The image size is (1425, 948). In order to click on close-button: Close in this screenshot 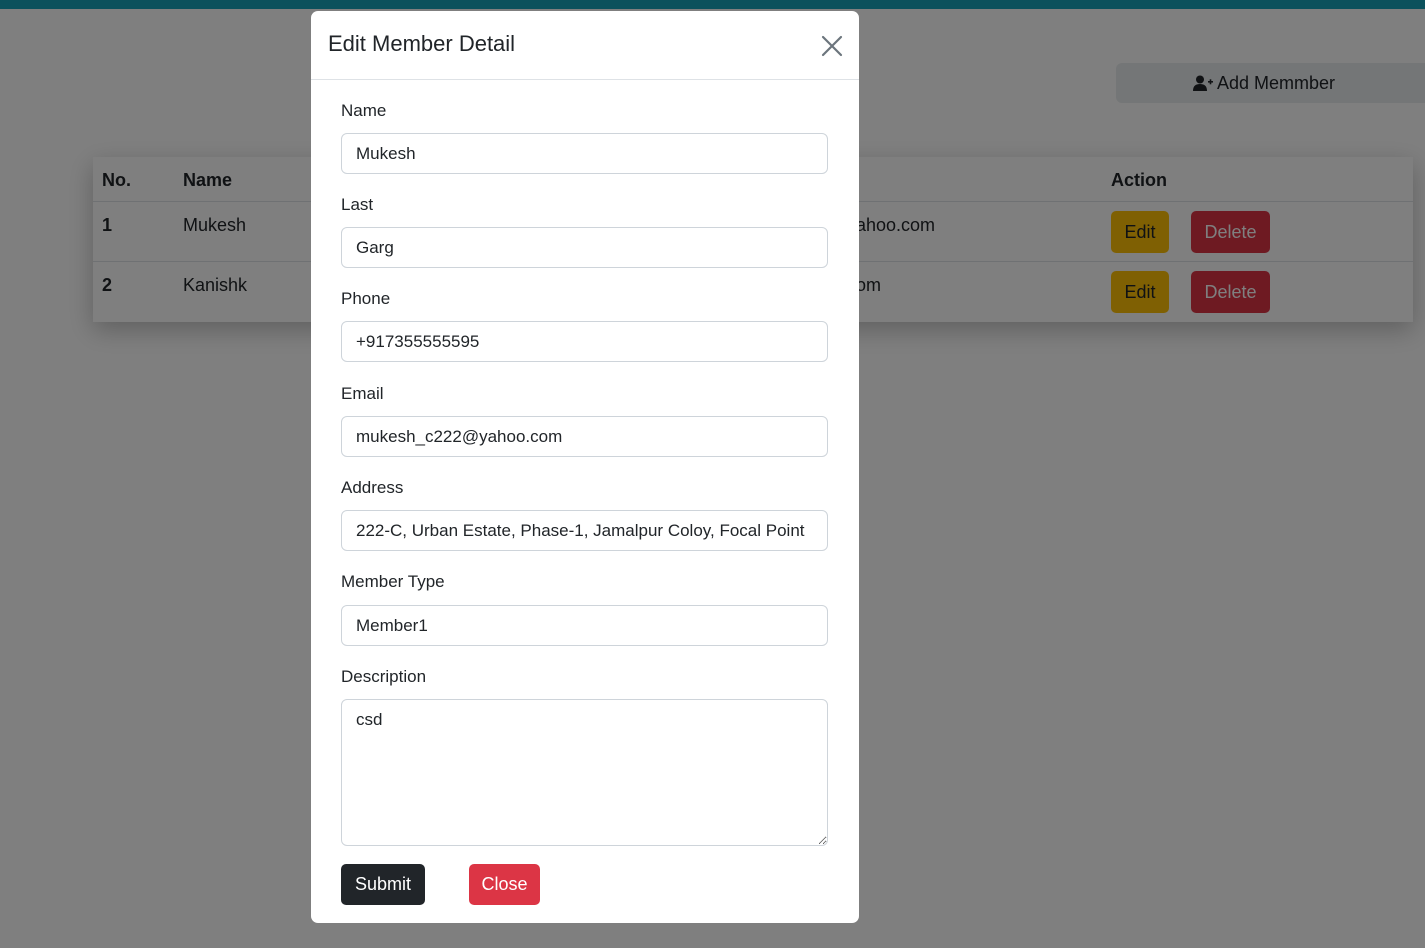, I will do `click(504, 884)`.